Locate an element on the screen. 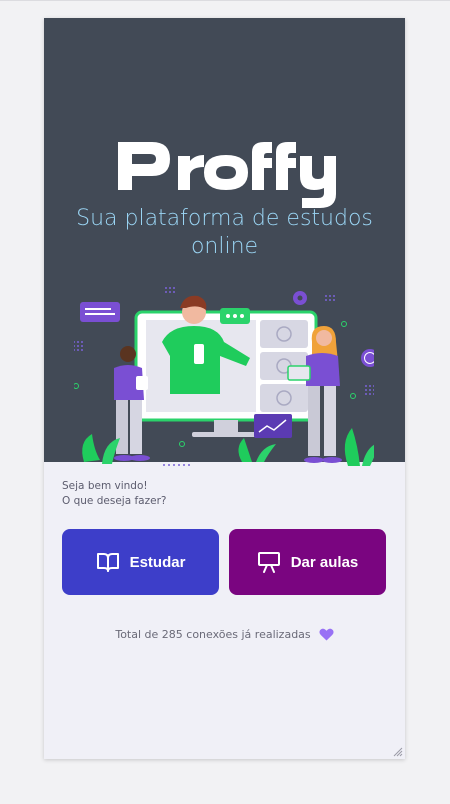 The image size is (450, 804). tagline-line-1: Sua plataforma de estudos is located at coordinates (224, 218).